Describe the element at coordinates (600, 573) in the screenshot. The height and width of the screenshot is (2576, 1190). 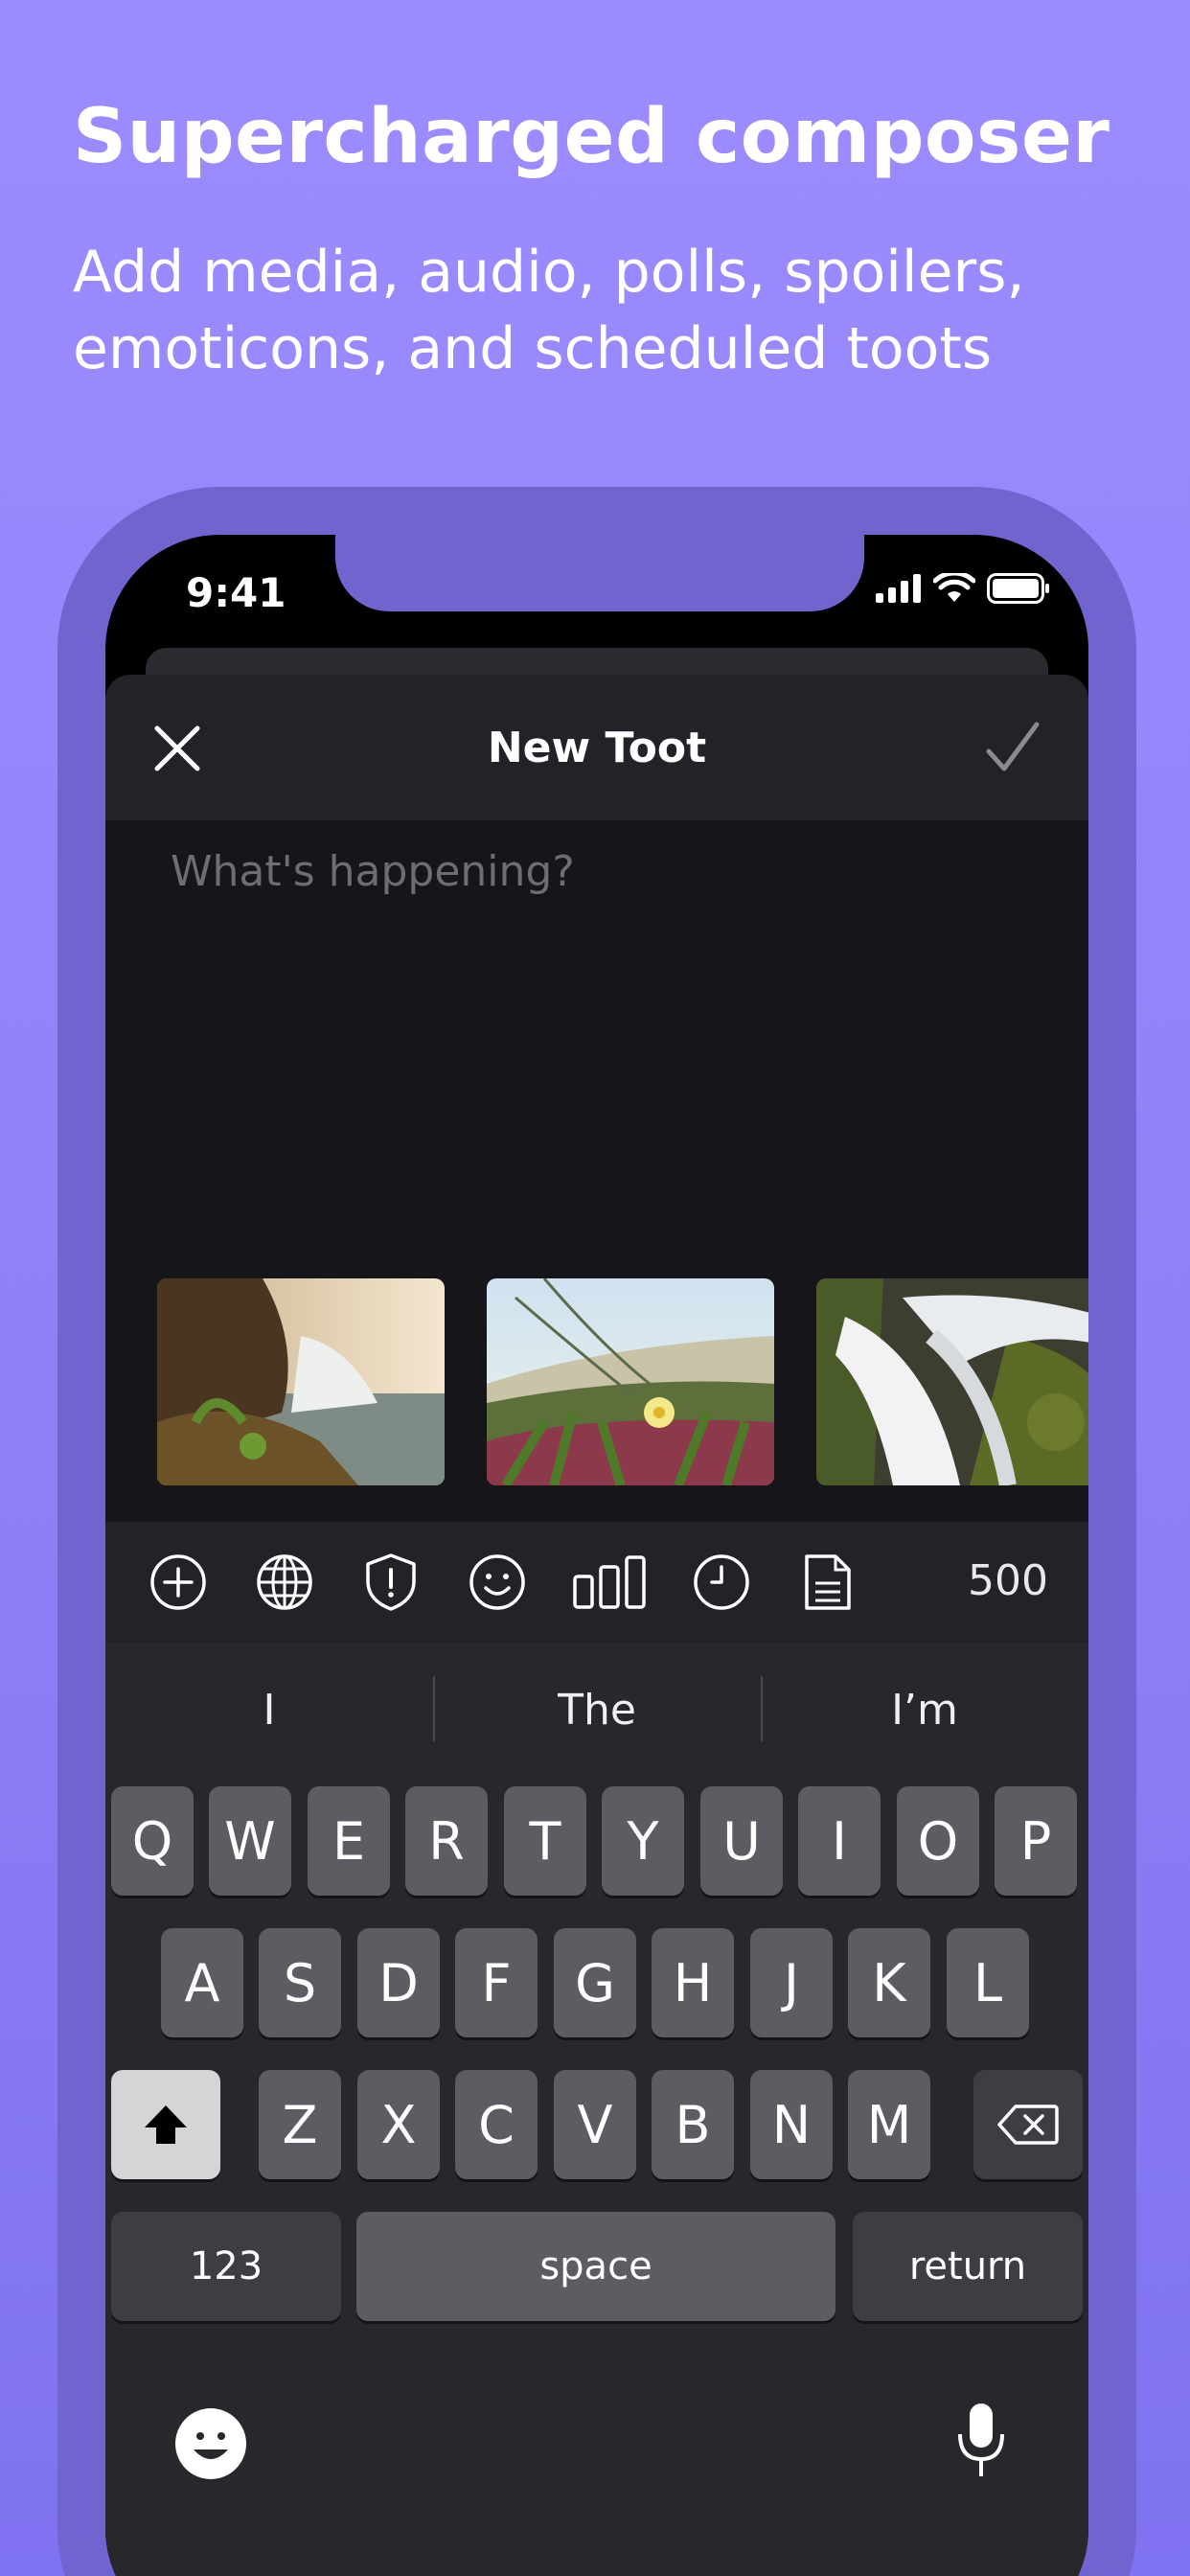
I see `phone-notch` at that location.